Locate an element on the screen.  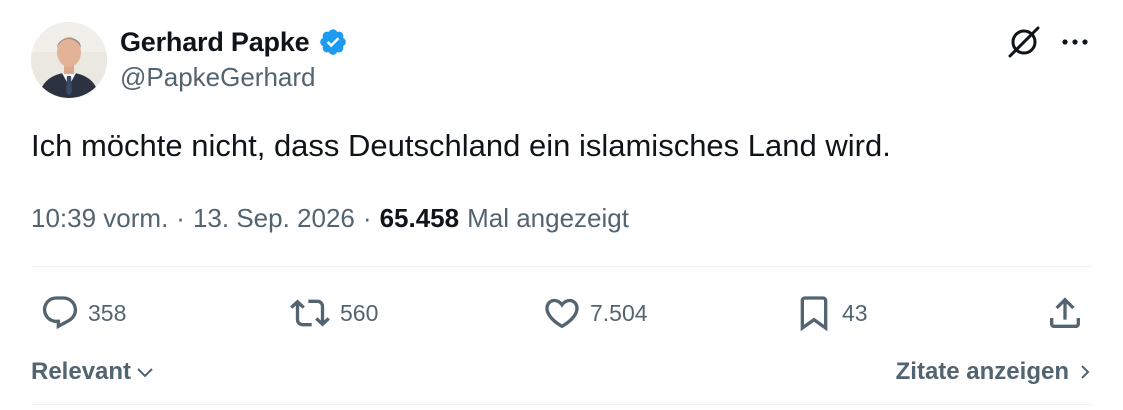
view-quotes-link: Zitate anzeigen is located at coordinates (994, 372).